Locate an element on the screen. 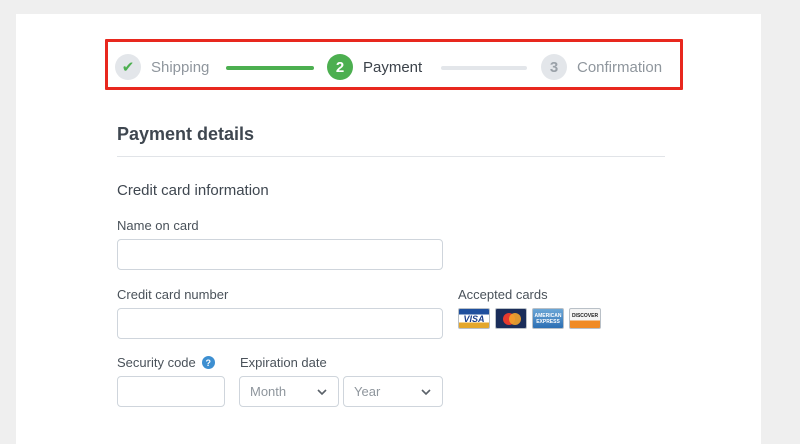  expiration-month-value: Month is located at coordinates (268, 391).